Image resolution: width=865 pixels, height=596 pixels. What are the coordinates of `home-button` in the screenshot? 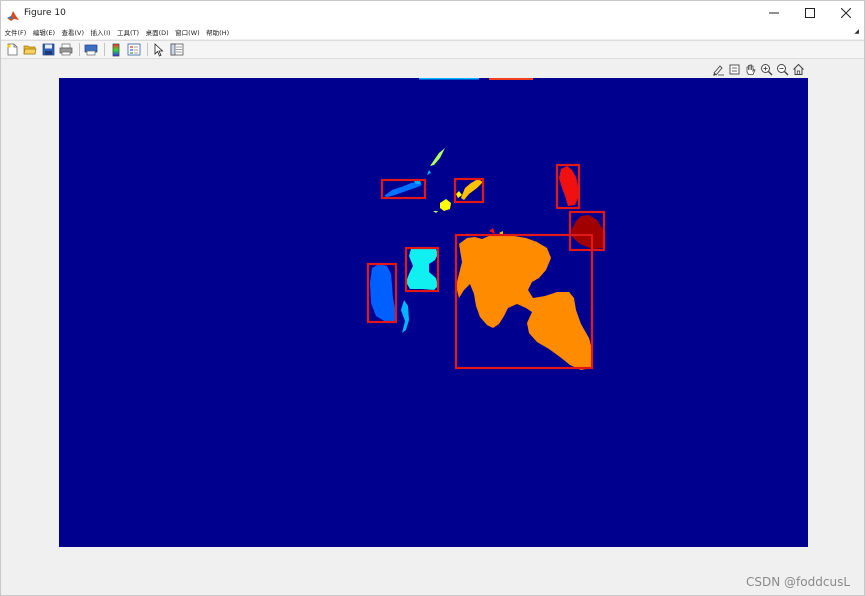 It's located at (798, 69).